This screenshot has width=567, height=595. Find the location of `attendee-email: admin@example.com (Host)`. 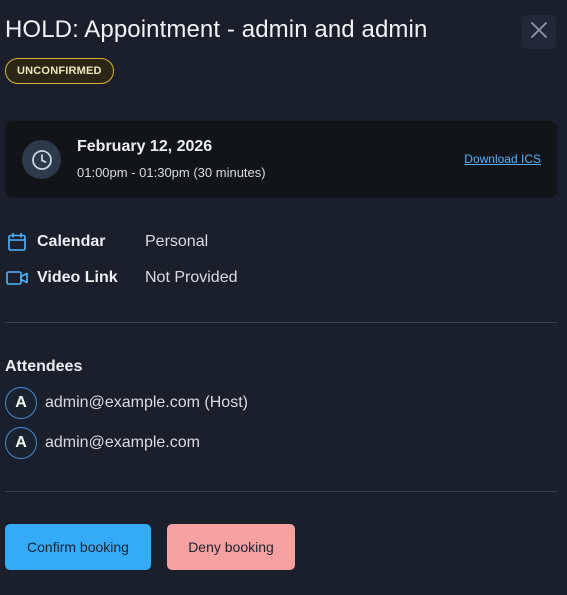

attendee-email: admin@example.com (Host) is located at coordinates (146, 402).